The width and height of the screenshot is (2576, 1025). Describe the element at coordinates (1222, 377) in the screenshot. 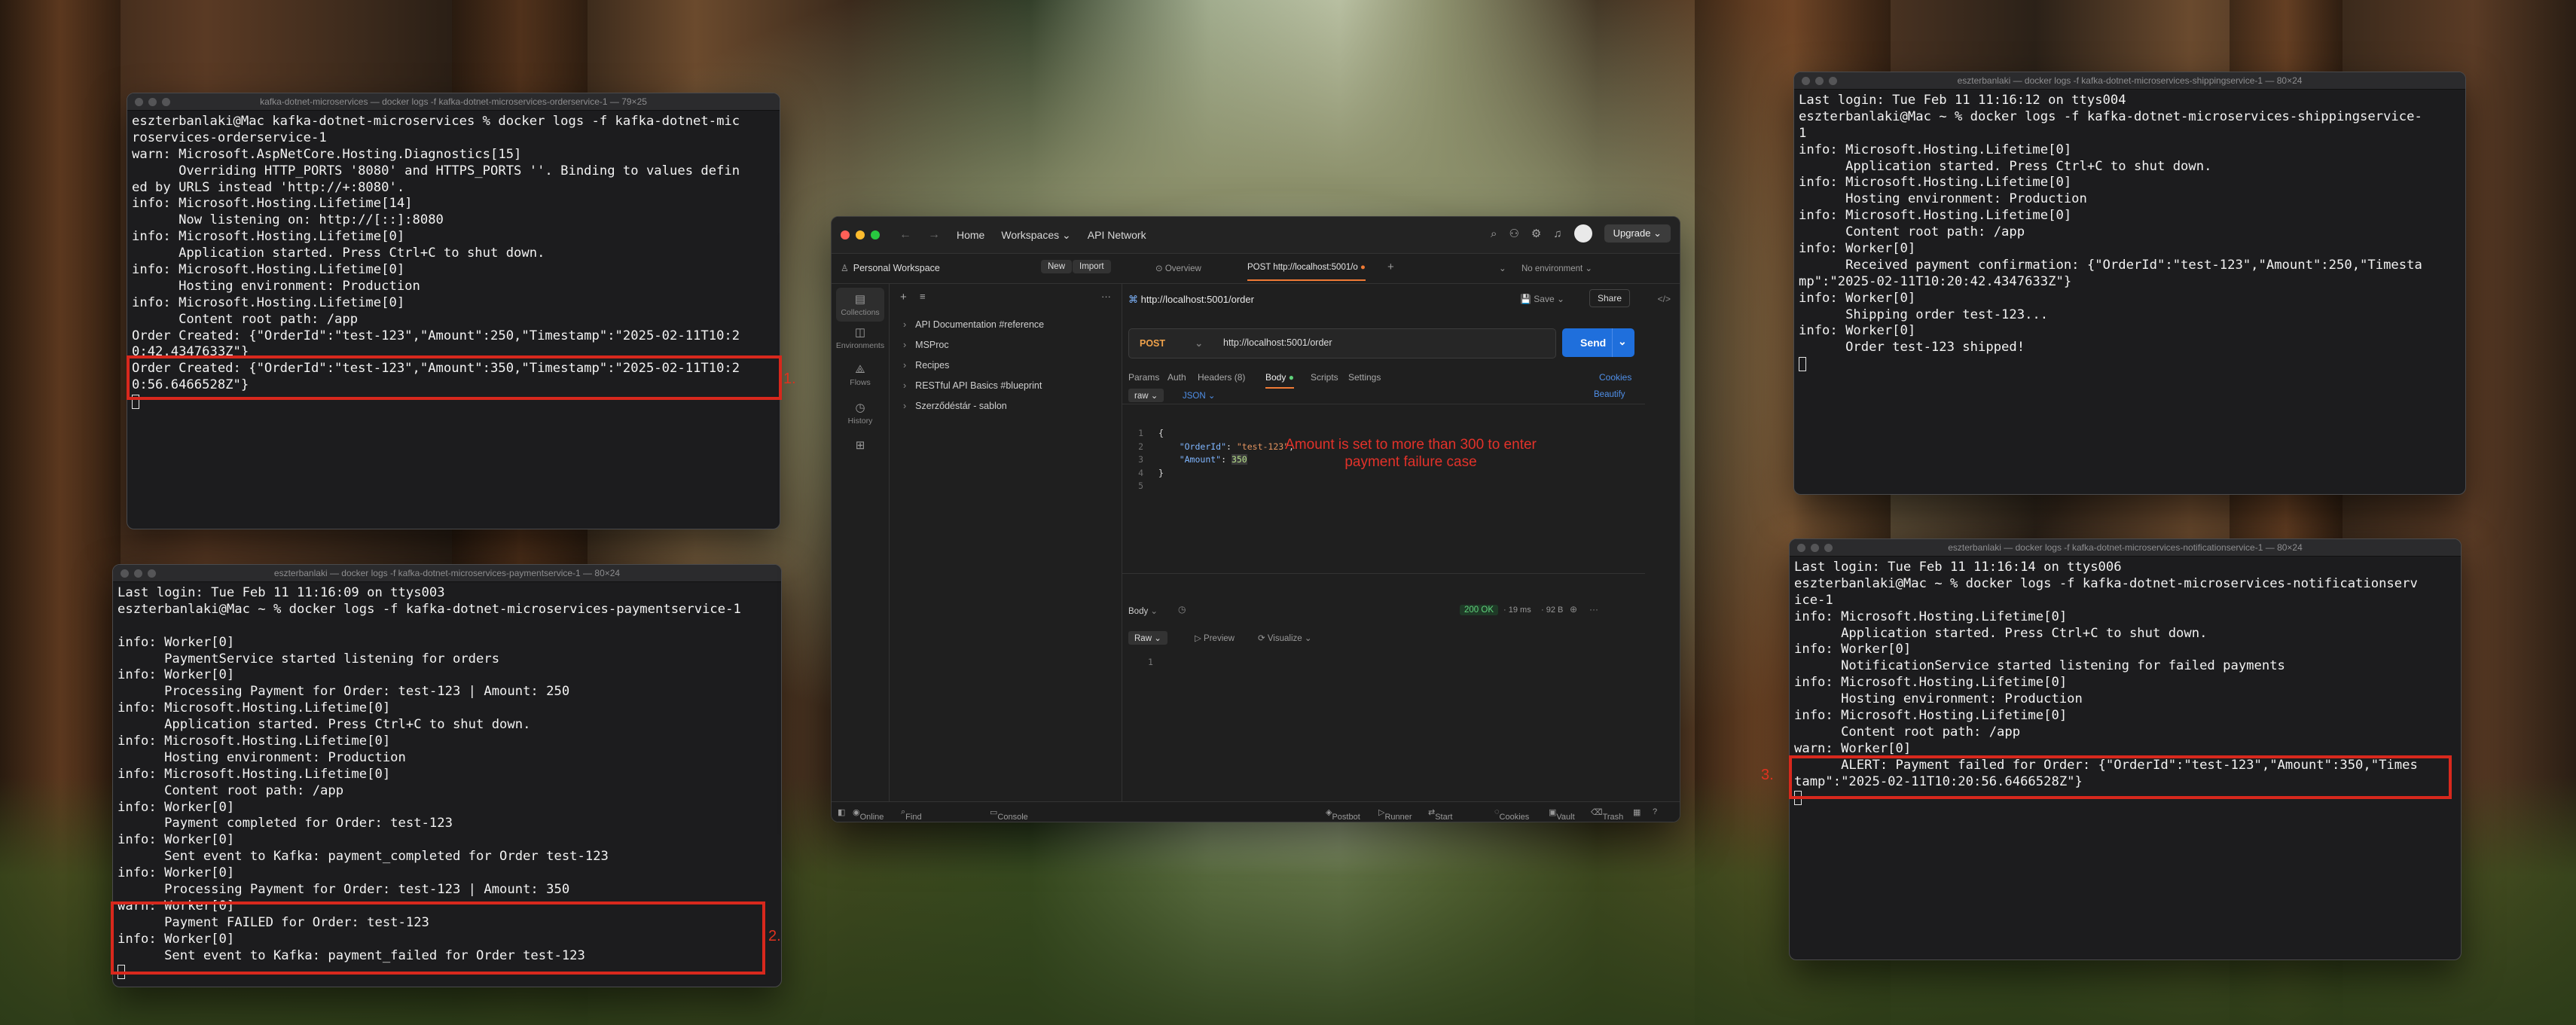

I see `tab-headers: Headers (8)` at that location.